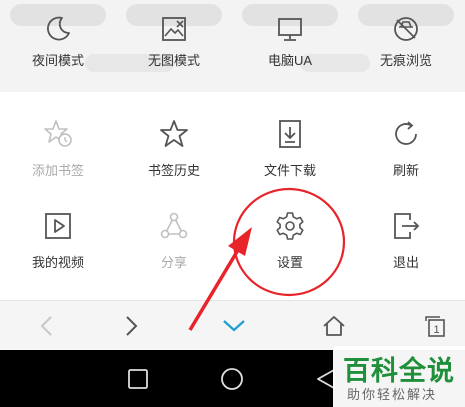  I want to click on back-button, so click(46, 326).